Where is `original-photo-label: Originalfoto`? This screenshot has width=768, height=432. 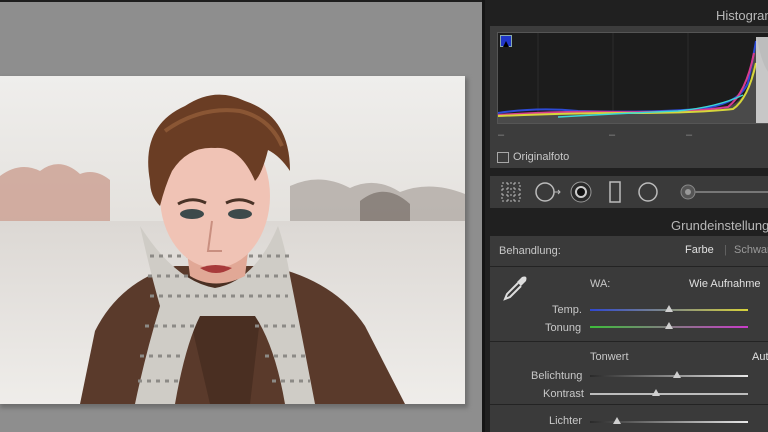
original-photo-label: Originalfoto is located at coordinates (541, 157).